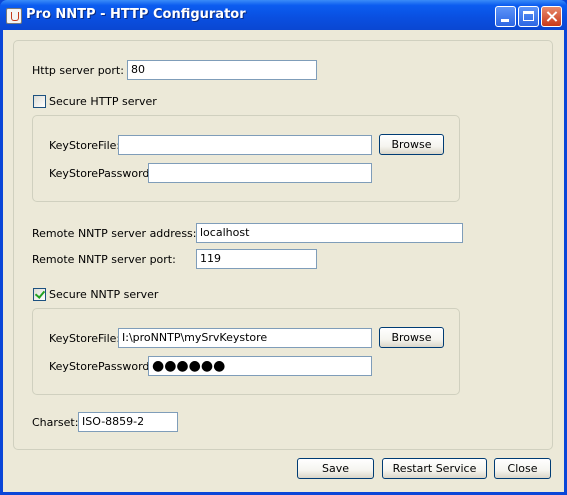 This screenshot has height=495, width=567. What do you see at coordinates (245, 145) in the screenshot?
I see `http-keystore-file-field` at bounding box center [245, 145].